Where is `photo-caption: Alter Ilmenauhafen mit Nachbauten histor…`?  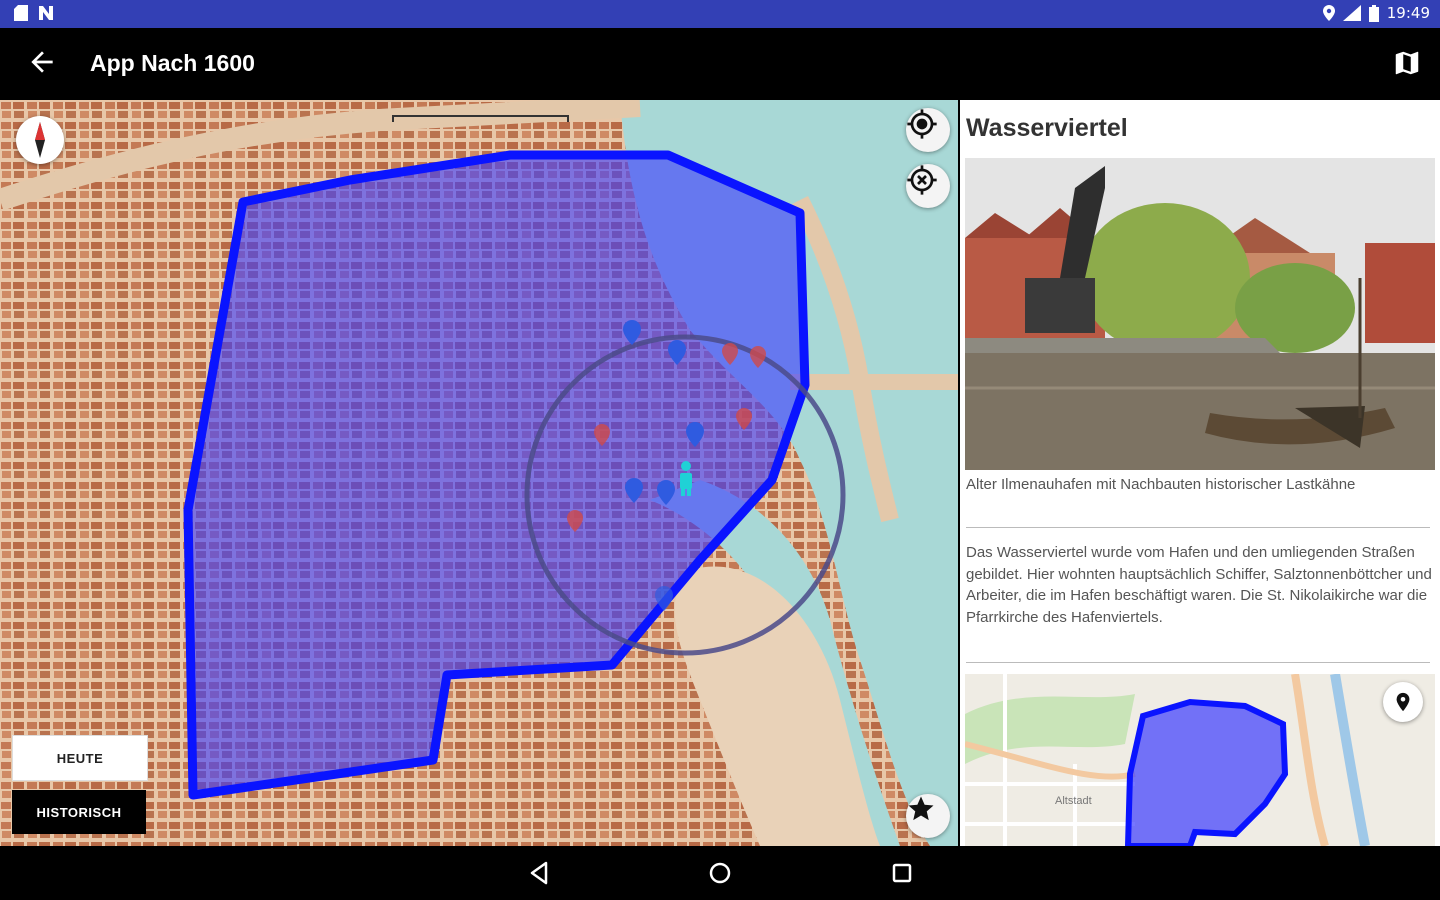
photo-caption: Alter Ilmenauhafen mit Nachbauten histor… is located at coordinates (1161, 484).